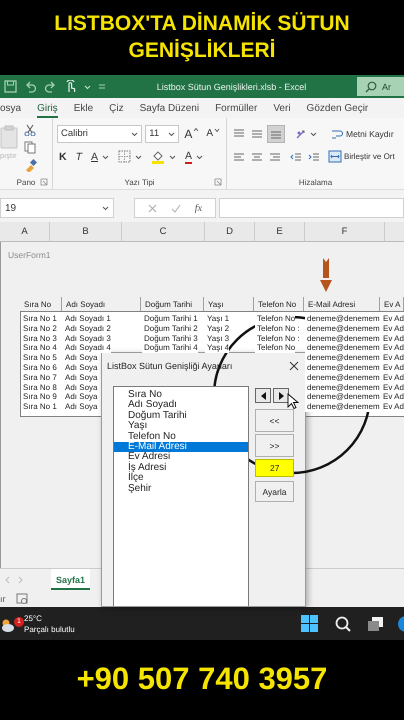 The height and width of the screenshot is (720, 404). Describe the element at coordinates (202, 679) in the screenshot. I see `phone-number: +90 507 740 3957` at that location.